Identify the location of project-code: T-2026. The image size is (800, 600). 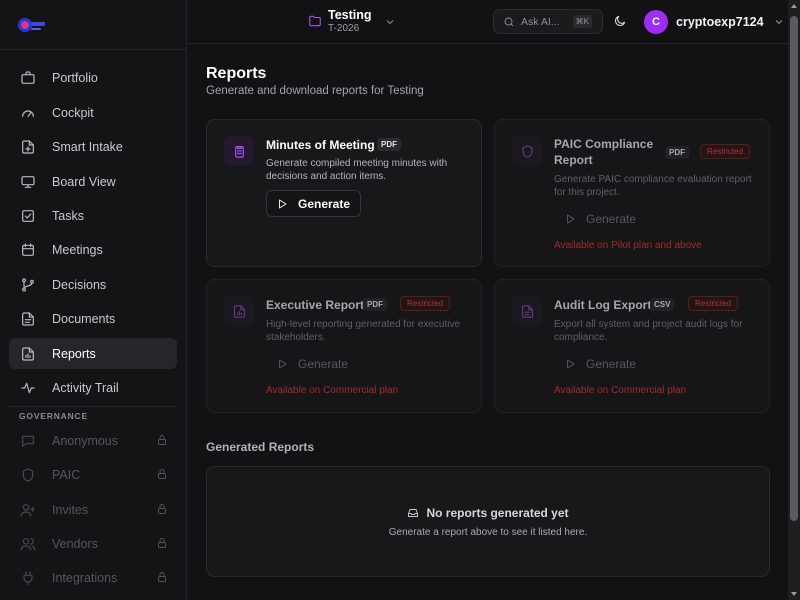
(344, 28).